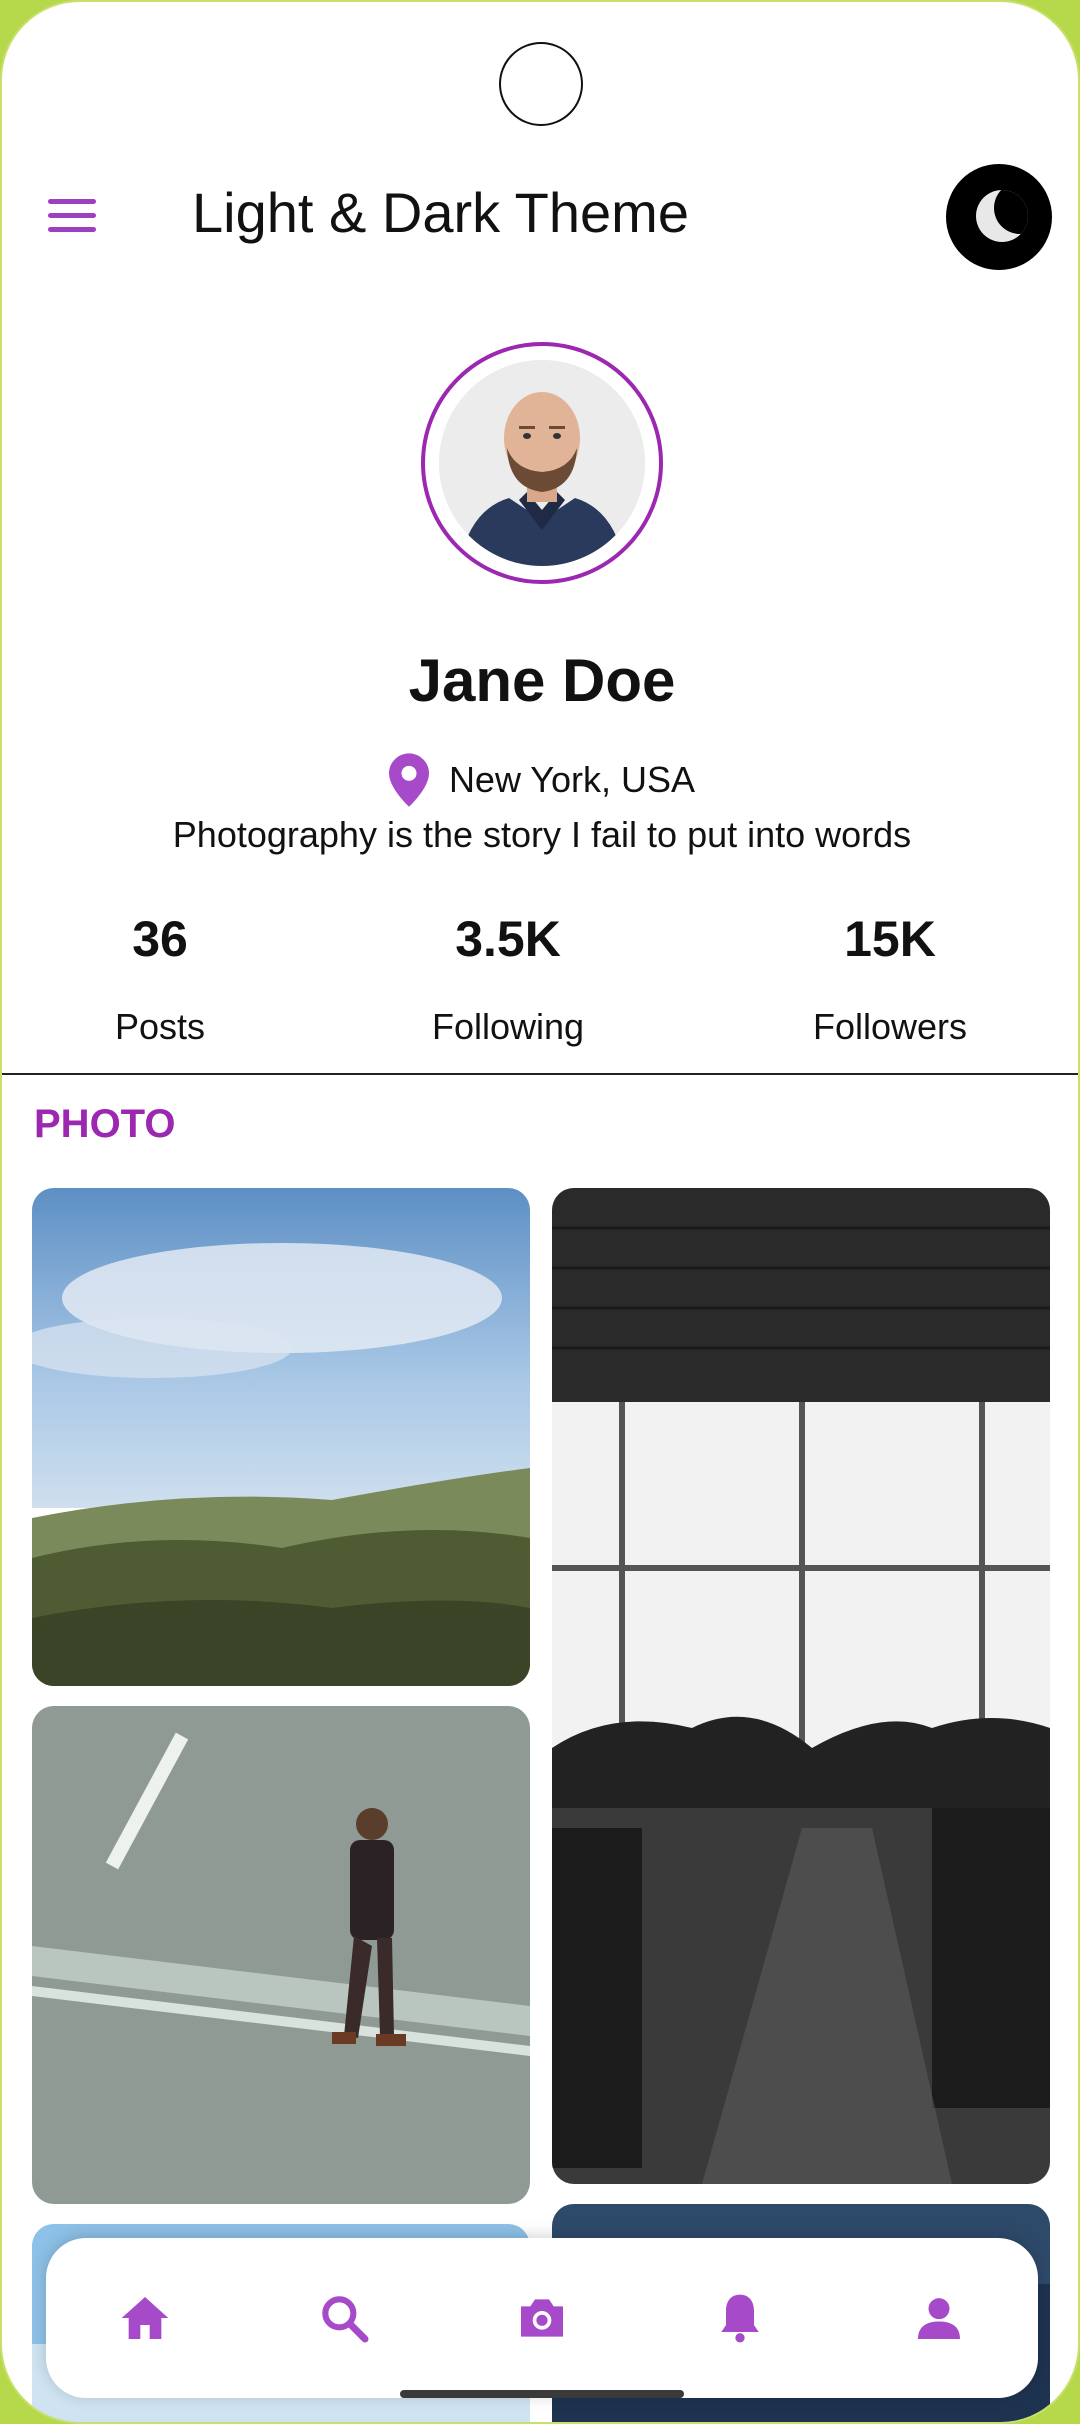 The height and width of the screenshot is (2424, 1080). I want to click on home-icon, so click(145, 2318).